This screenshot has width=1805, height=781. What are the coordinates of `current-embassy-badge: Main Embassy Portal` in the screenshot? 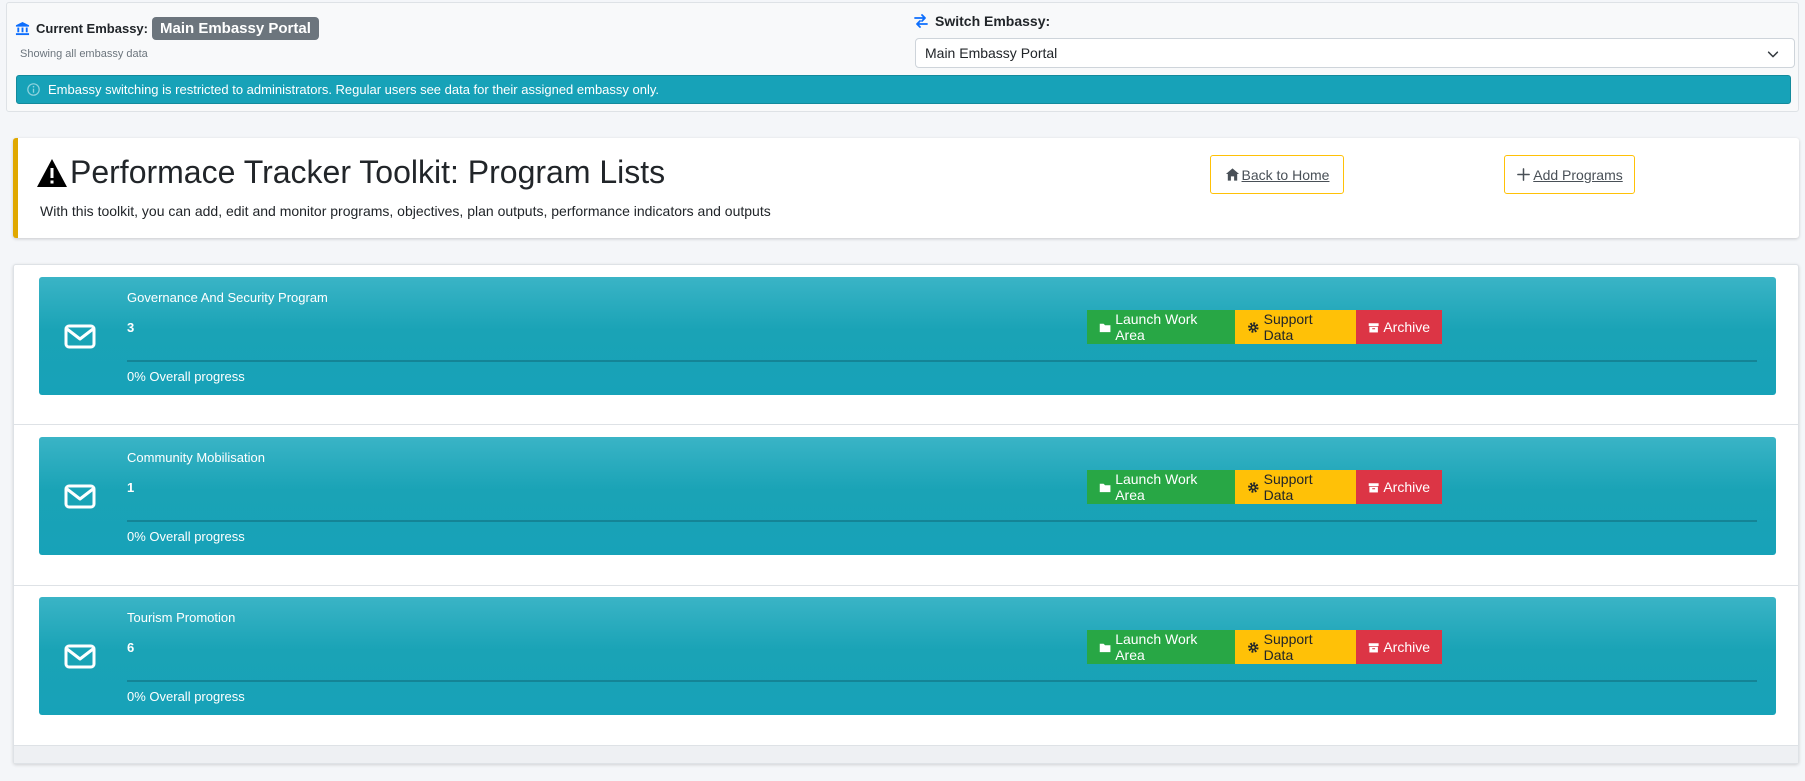 It's located at (235, 28).